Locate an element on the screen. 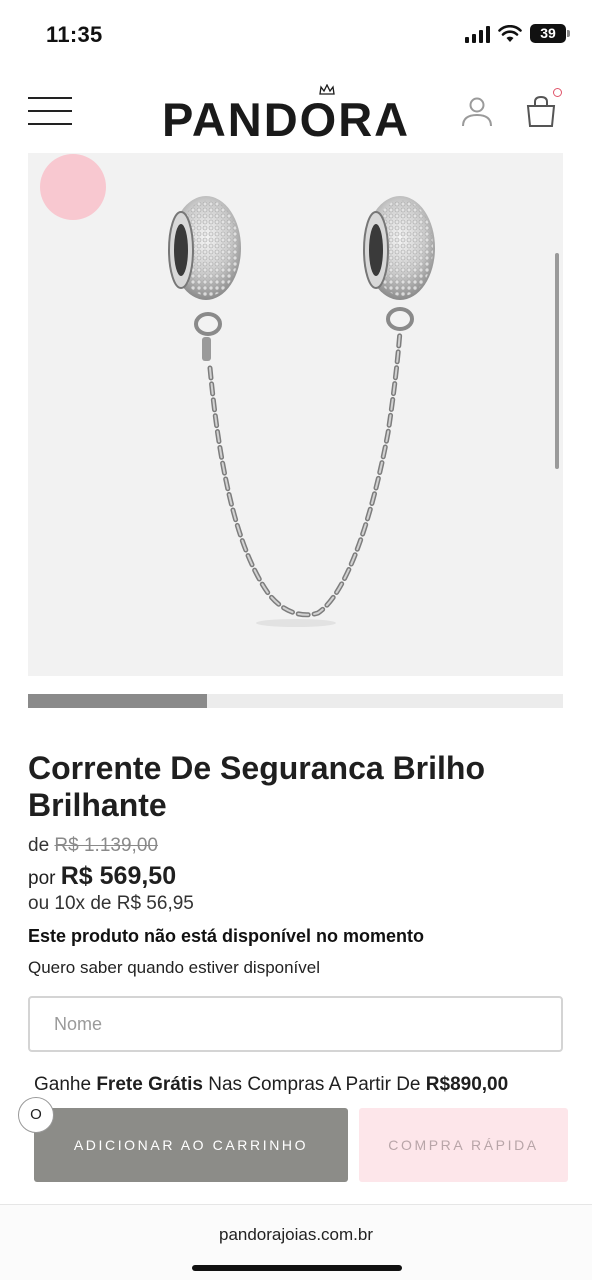 The width and height of the screenshot is (592, 1280). carousel-progress-bar is located at coordinates (295, 701).